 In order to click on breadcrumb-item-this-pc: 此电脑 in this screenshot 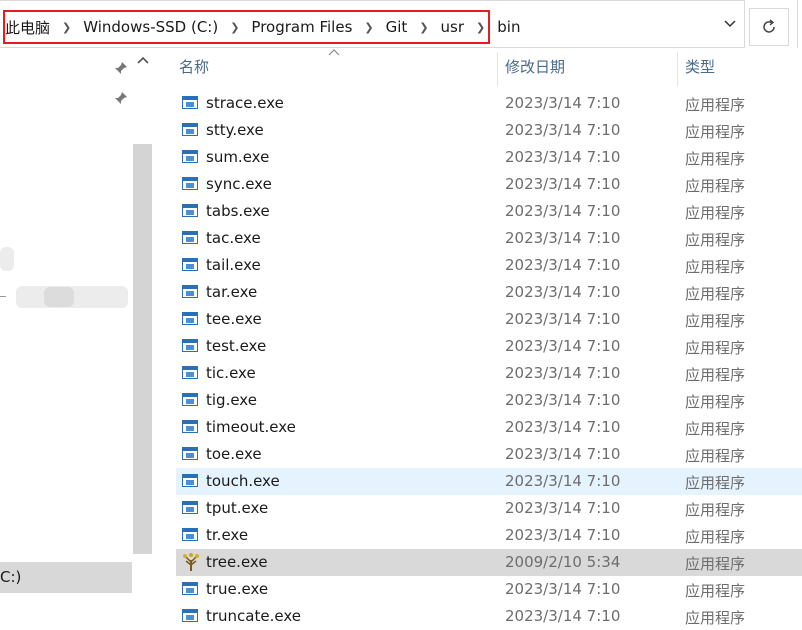, I will do `click(27, 27)`.